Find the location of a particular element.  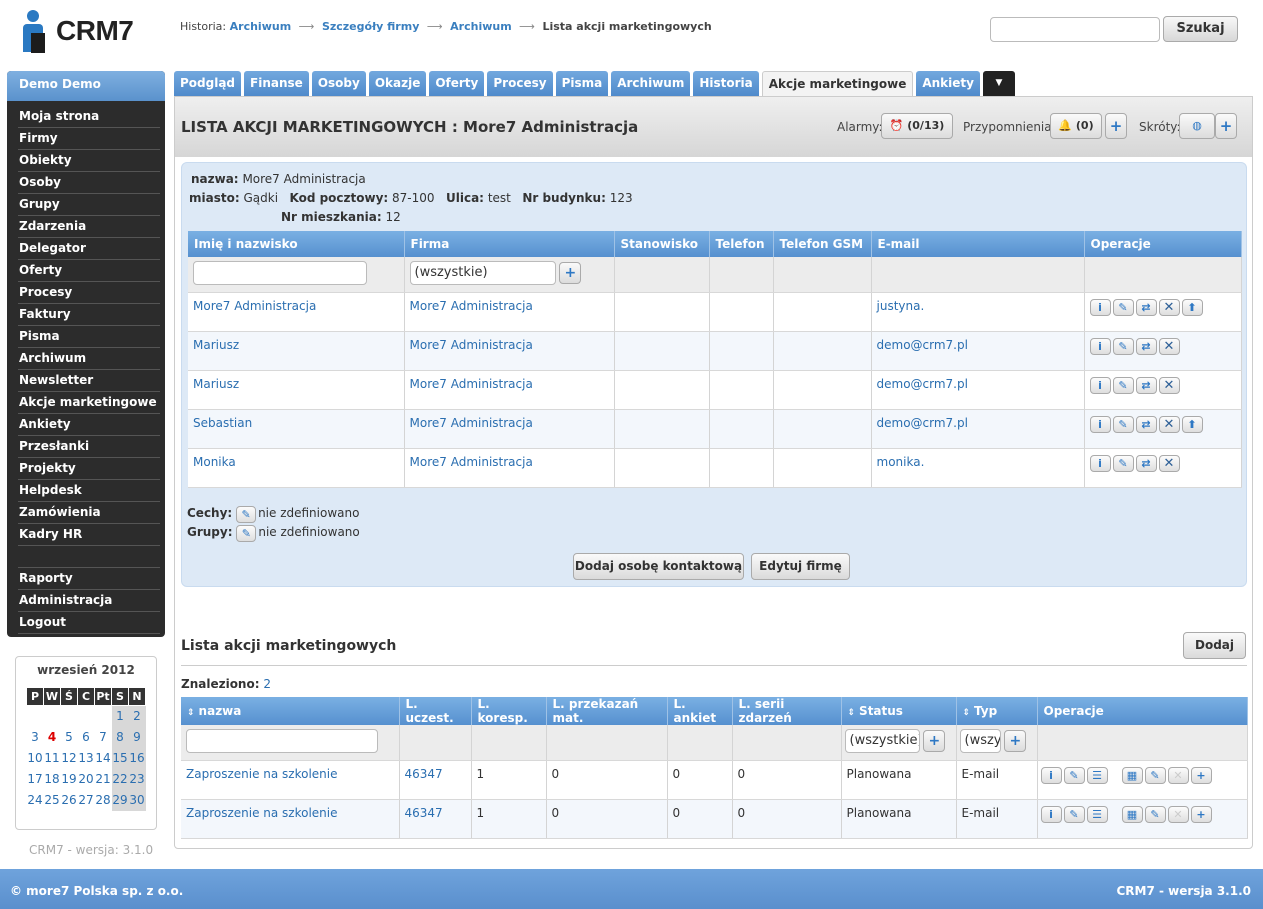

calendar-day: 18 is located at coordinates (52, 779).